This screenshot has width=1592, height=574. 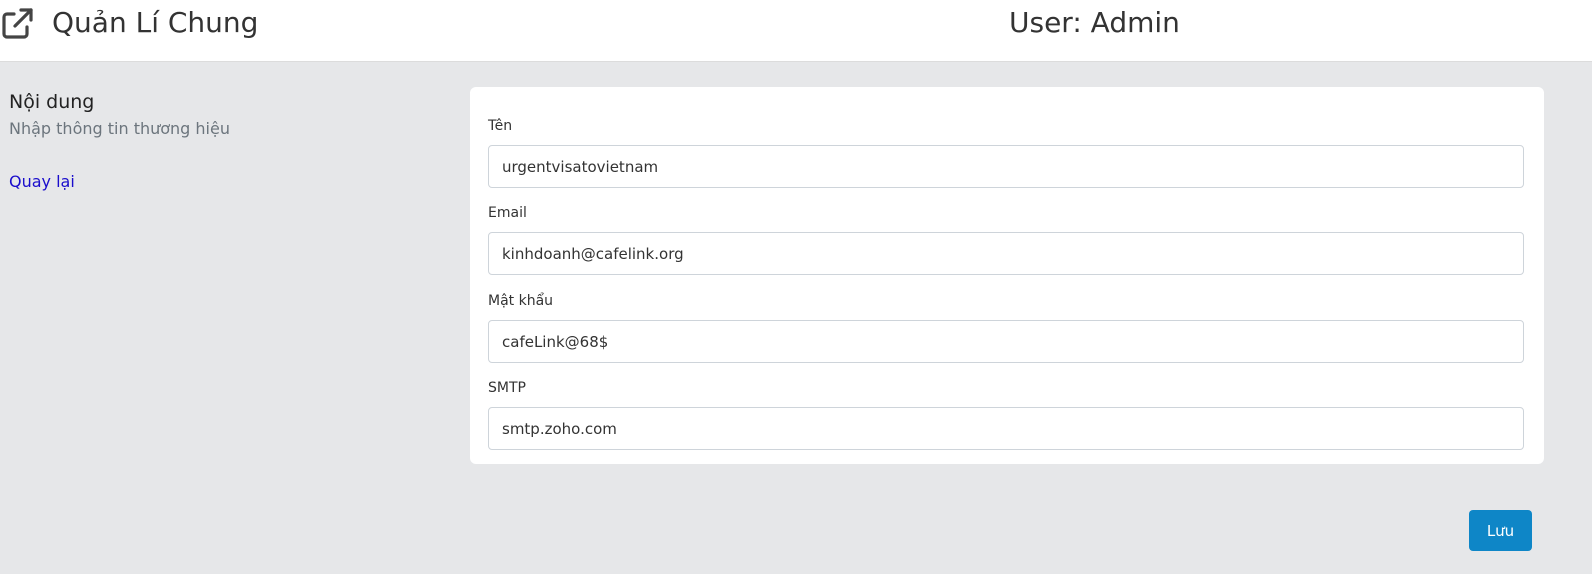 I want to click on smtp-label: SMTP, so click(x=507, y=388).